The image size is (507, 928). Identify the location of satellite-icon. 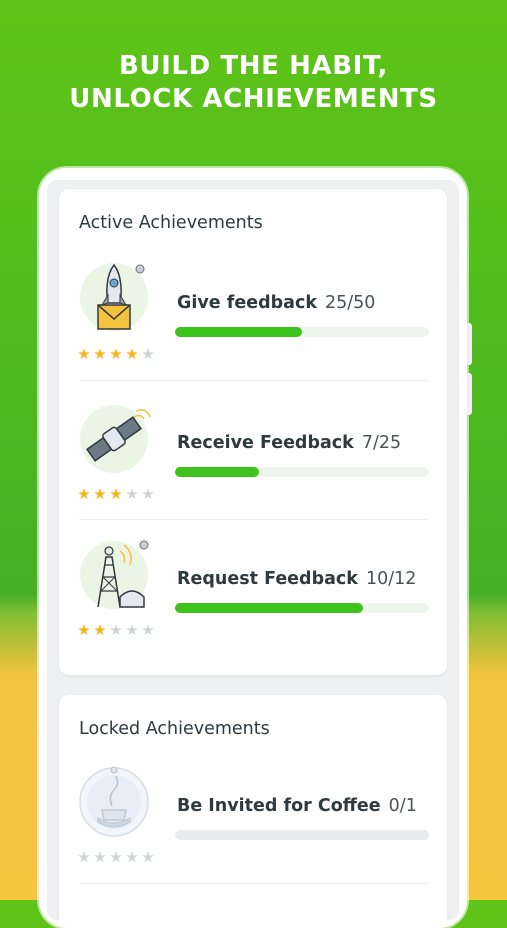
(118, 441).